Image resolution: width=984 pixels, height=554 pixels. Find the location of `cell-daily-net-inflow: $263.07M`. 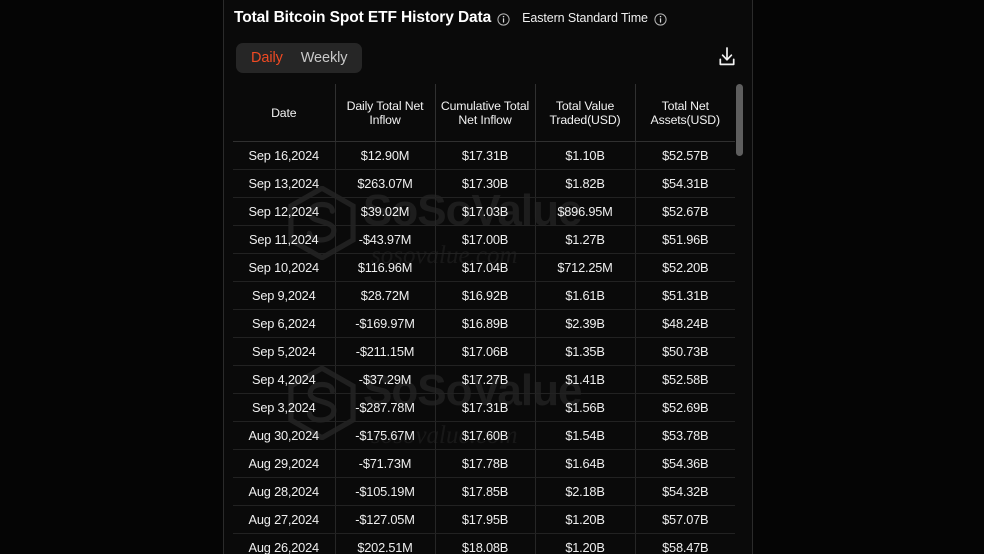

cell-daily-net-inflow: $263.07M is located at coordinates (385, 183).